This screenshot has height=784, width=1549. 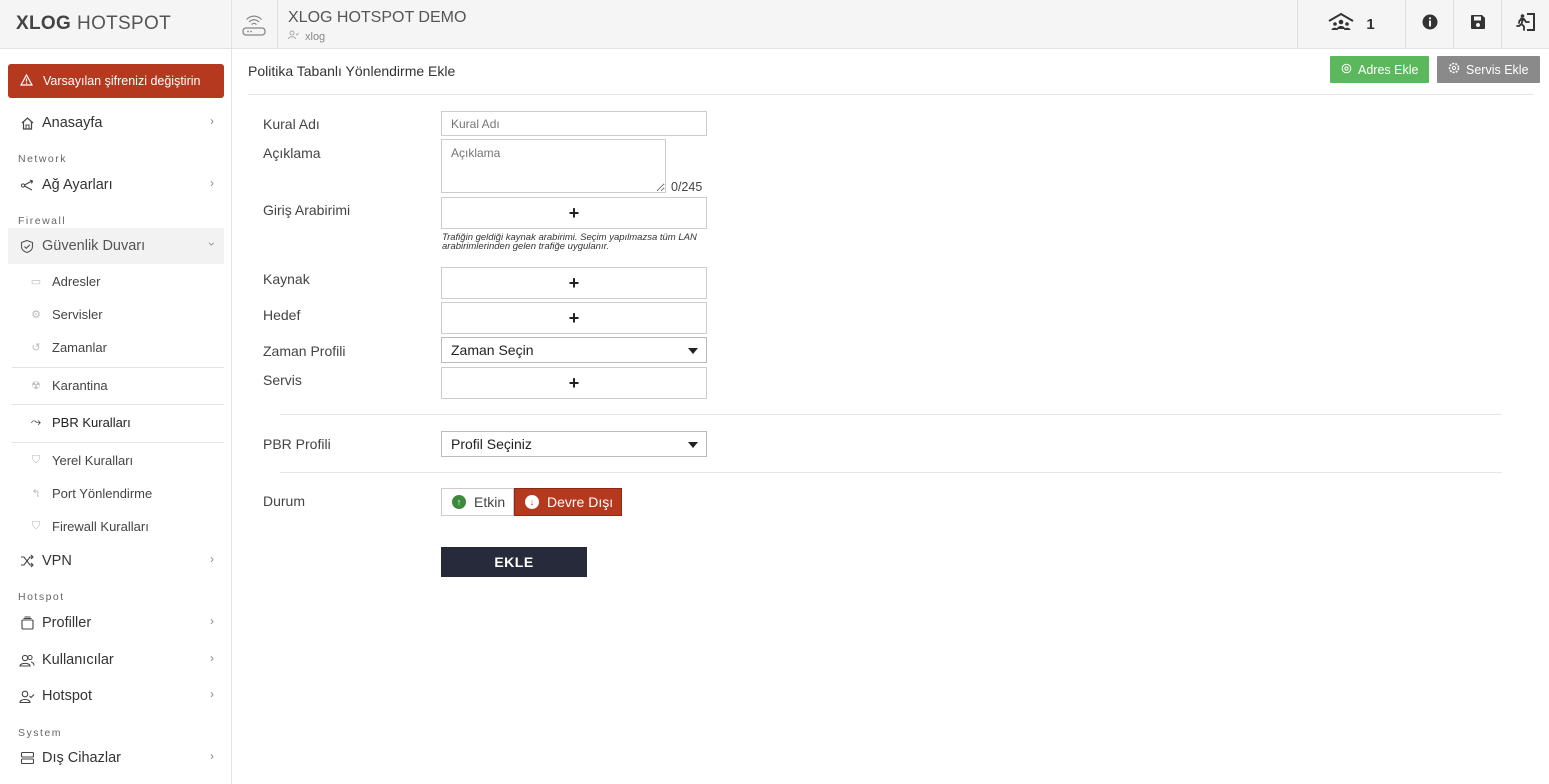 What do you see at coordinates (126, 460) in the screenshot?
I see `sidebar-subitem-local-rules: ⛉ Yerel Kuralları` at bounding box center [126, 460].